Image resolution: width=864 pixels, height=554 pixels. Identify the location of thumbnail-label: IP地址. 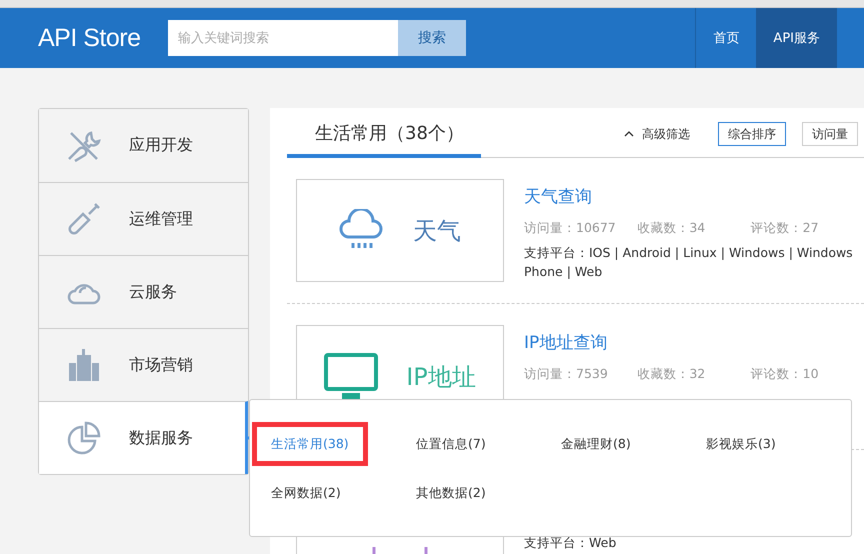
(441, 377).